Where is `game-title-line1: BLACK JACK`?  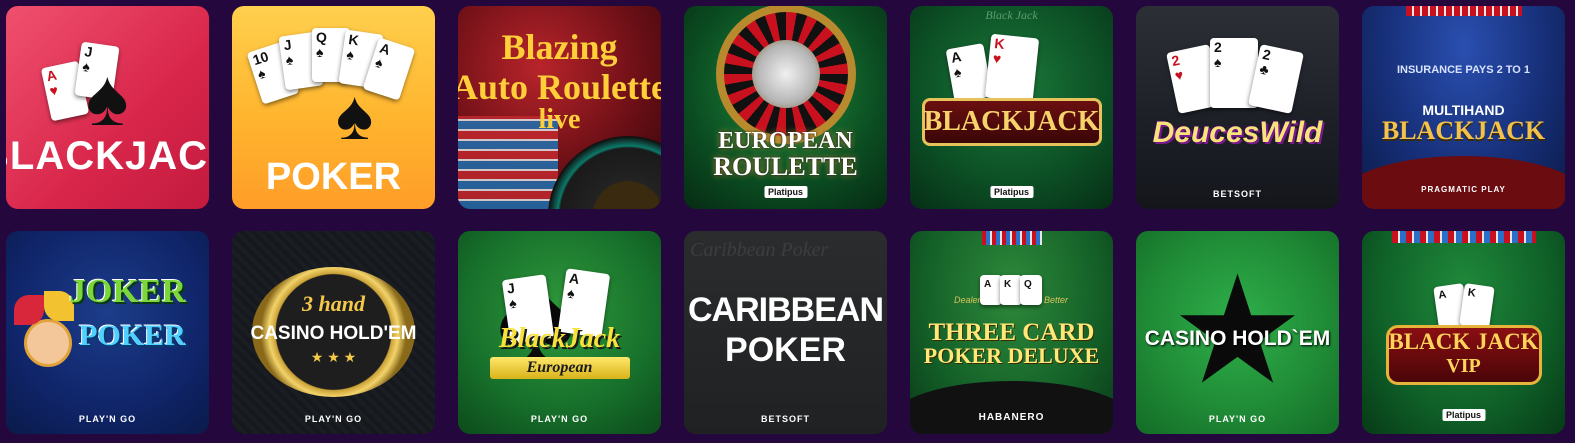 game-title-line1: BLACK JACK is located at coordinates (1463, 341).